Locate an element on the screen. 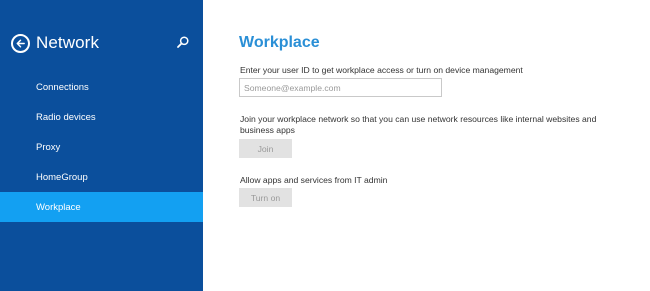 This screenshot has width=650, height=291. sidebar-title: Network is located at coordinates (68, 42).